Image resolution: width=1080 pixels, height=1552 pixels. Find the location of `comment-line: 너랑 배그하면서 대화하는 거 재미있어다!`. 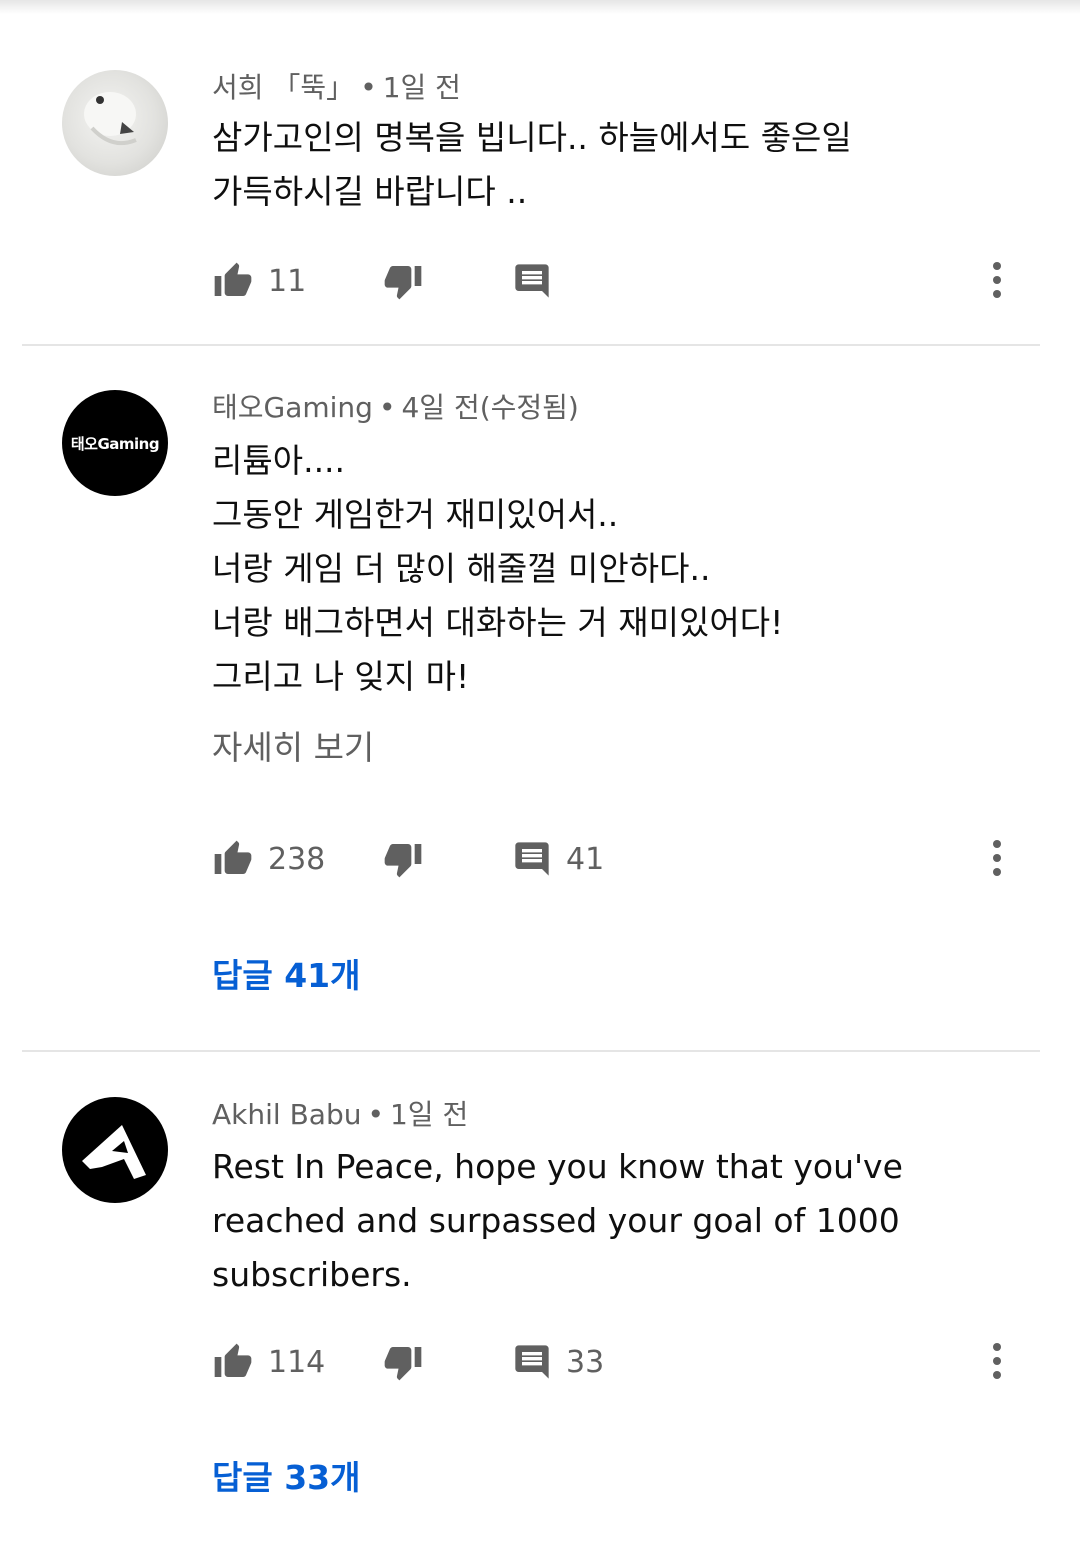

comment-line: 너랑 배그하면서 대화하는 거 재미있어다! is located at coordinates (498, 622).